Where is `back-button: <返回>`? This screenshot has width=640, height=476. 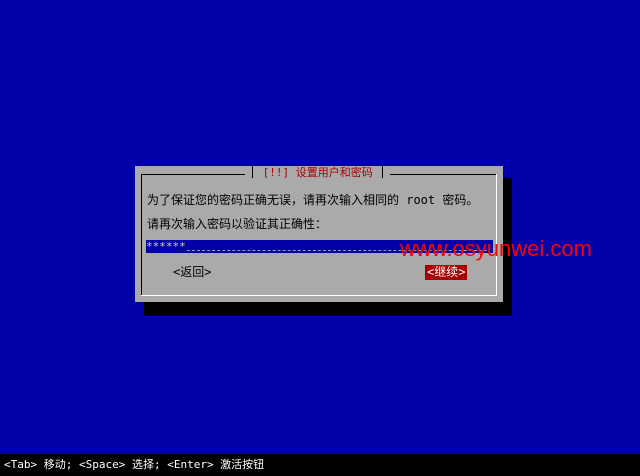 back-button: <返回> is located at coordinates (192, 272).